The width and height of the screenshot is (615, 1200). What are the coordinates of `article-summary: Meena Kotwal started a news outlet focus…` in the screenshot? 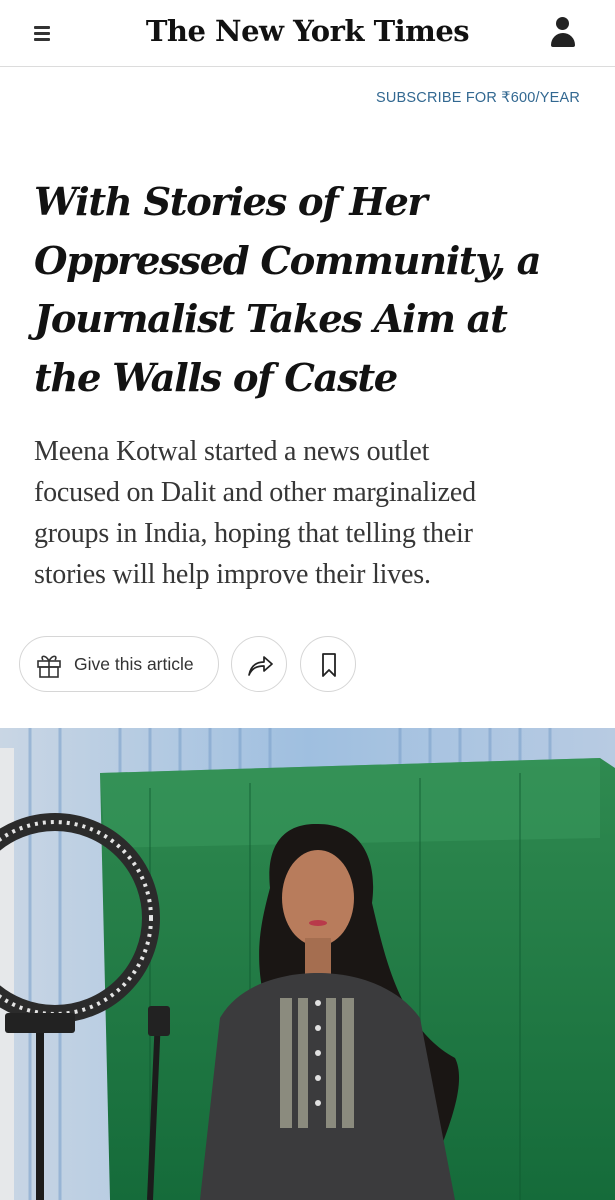 It's located at (316, 513).